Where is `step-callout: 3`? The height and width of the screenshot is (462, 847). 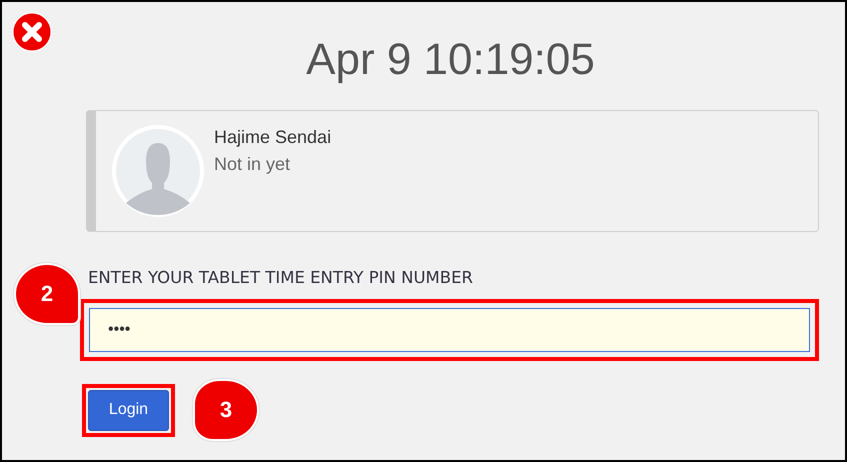 step-callout: 3 is located at coordinates (226, 410).